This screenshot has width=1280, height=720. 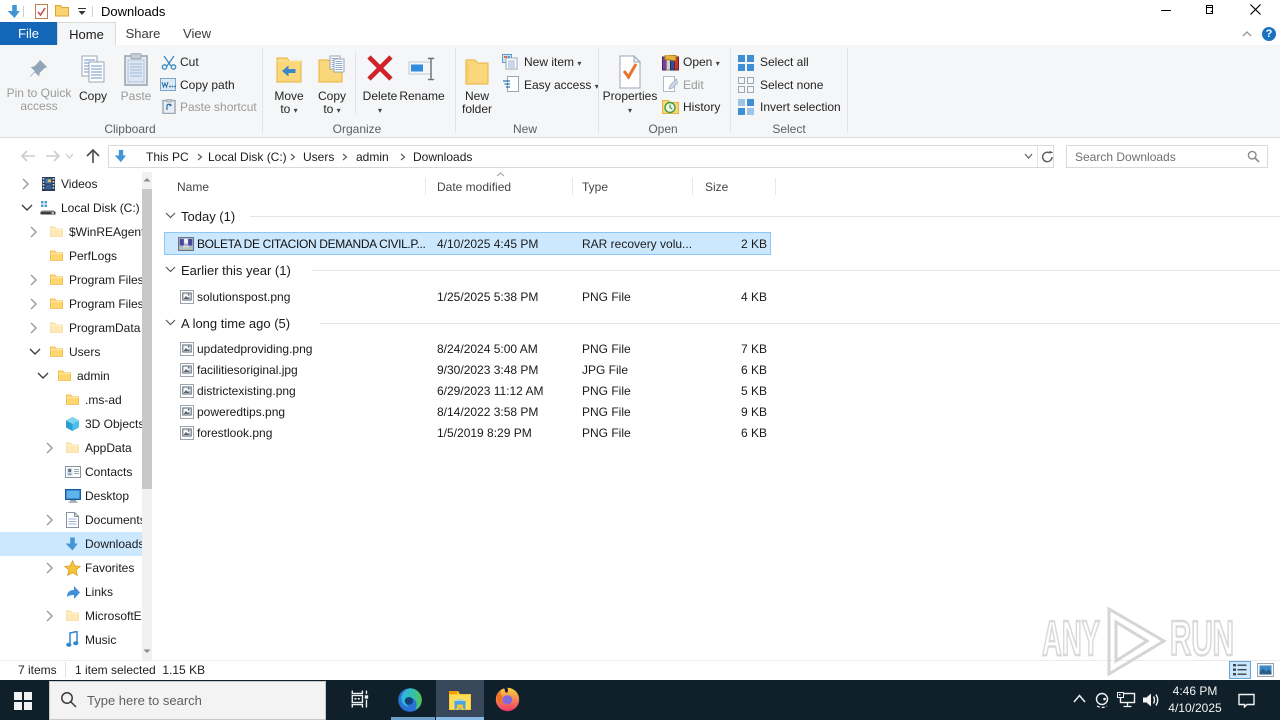 What do you see at coordinates (1202, 639) in the screenshot?
I see `svg-text: RUN` at bounding box center [1202, 639].